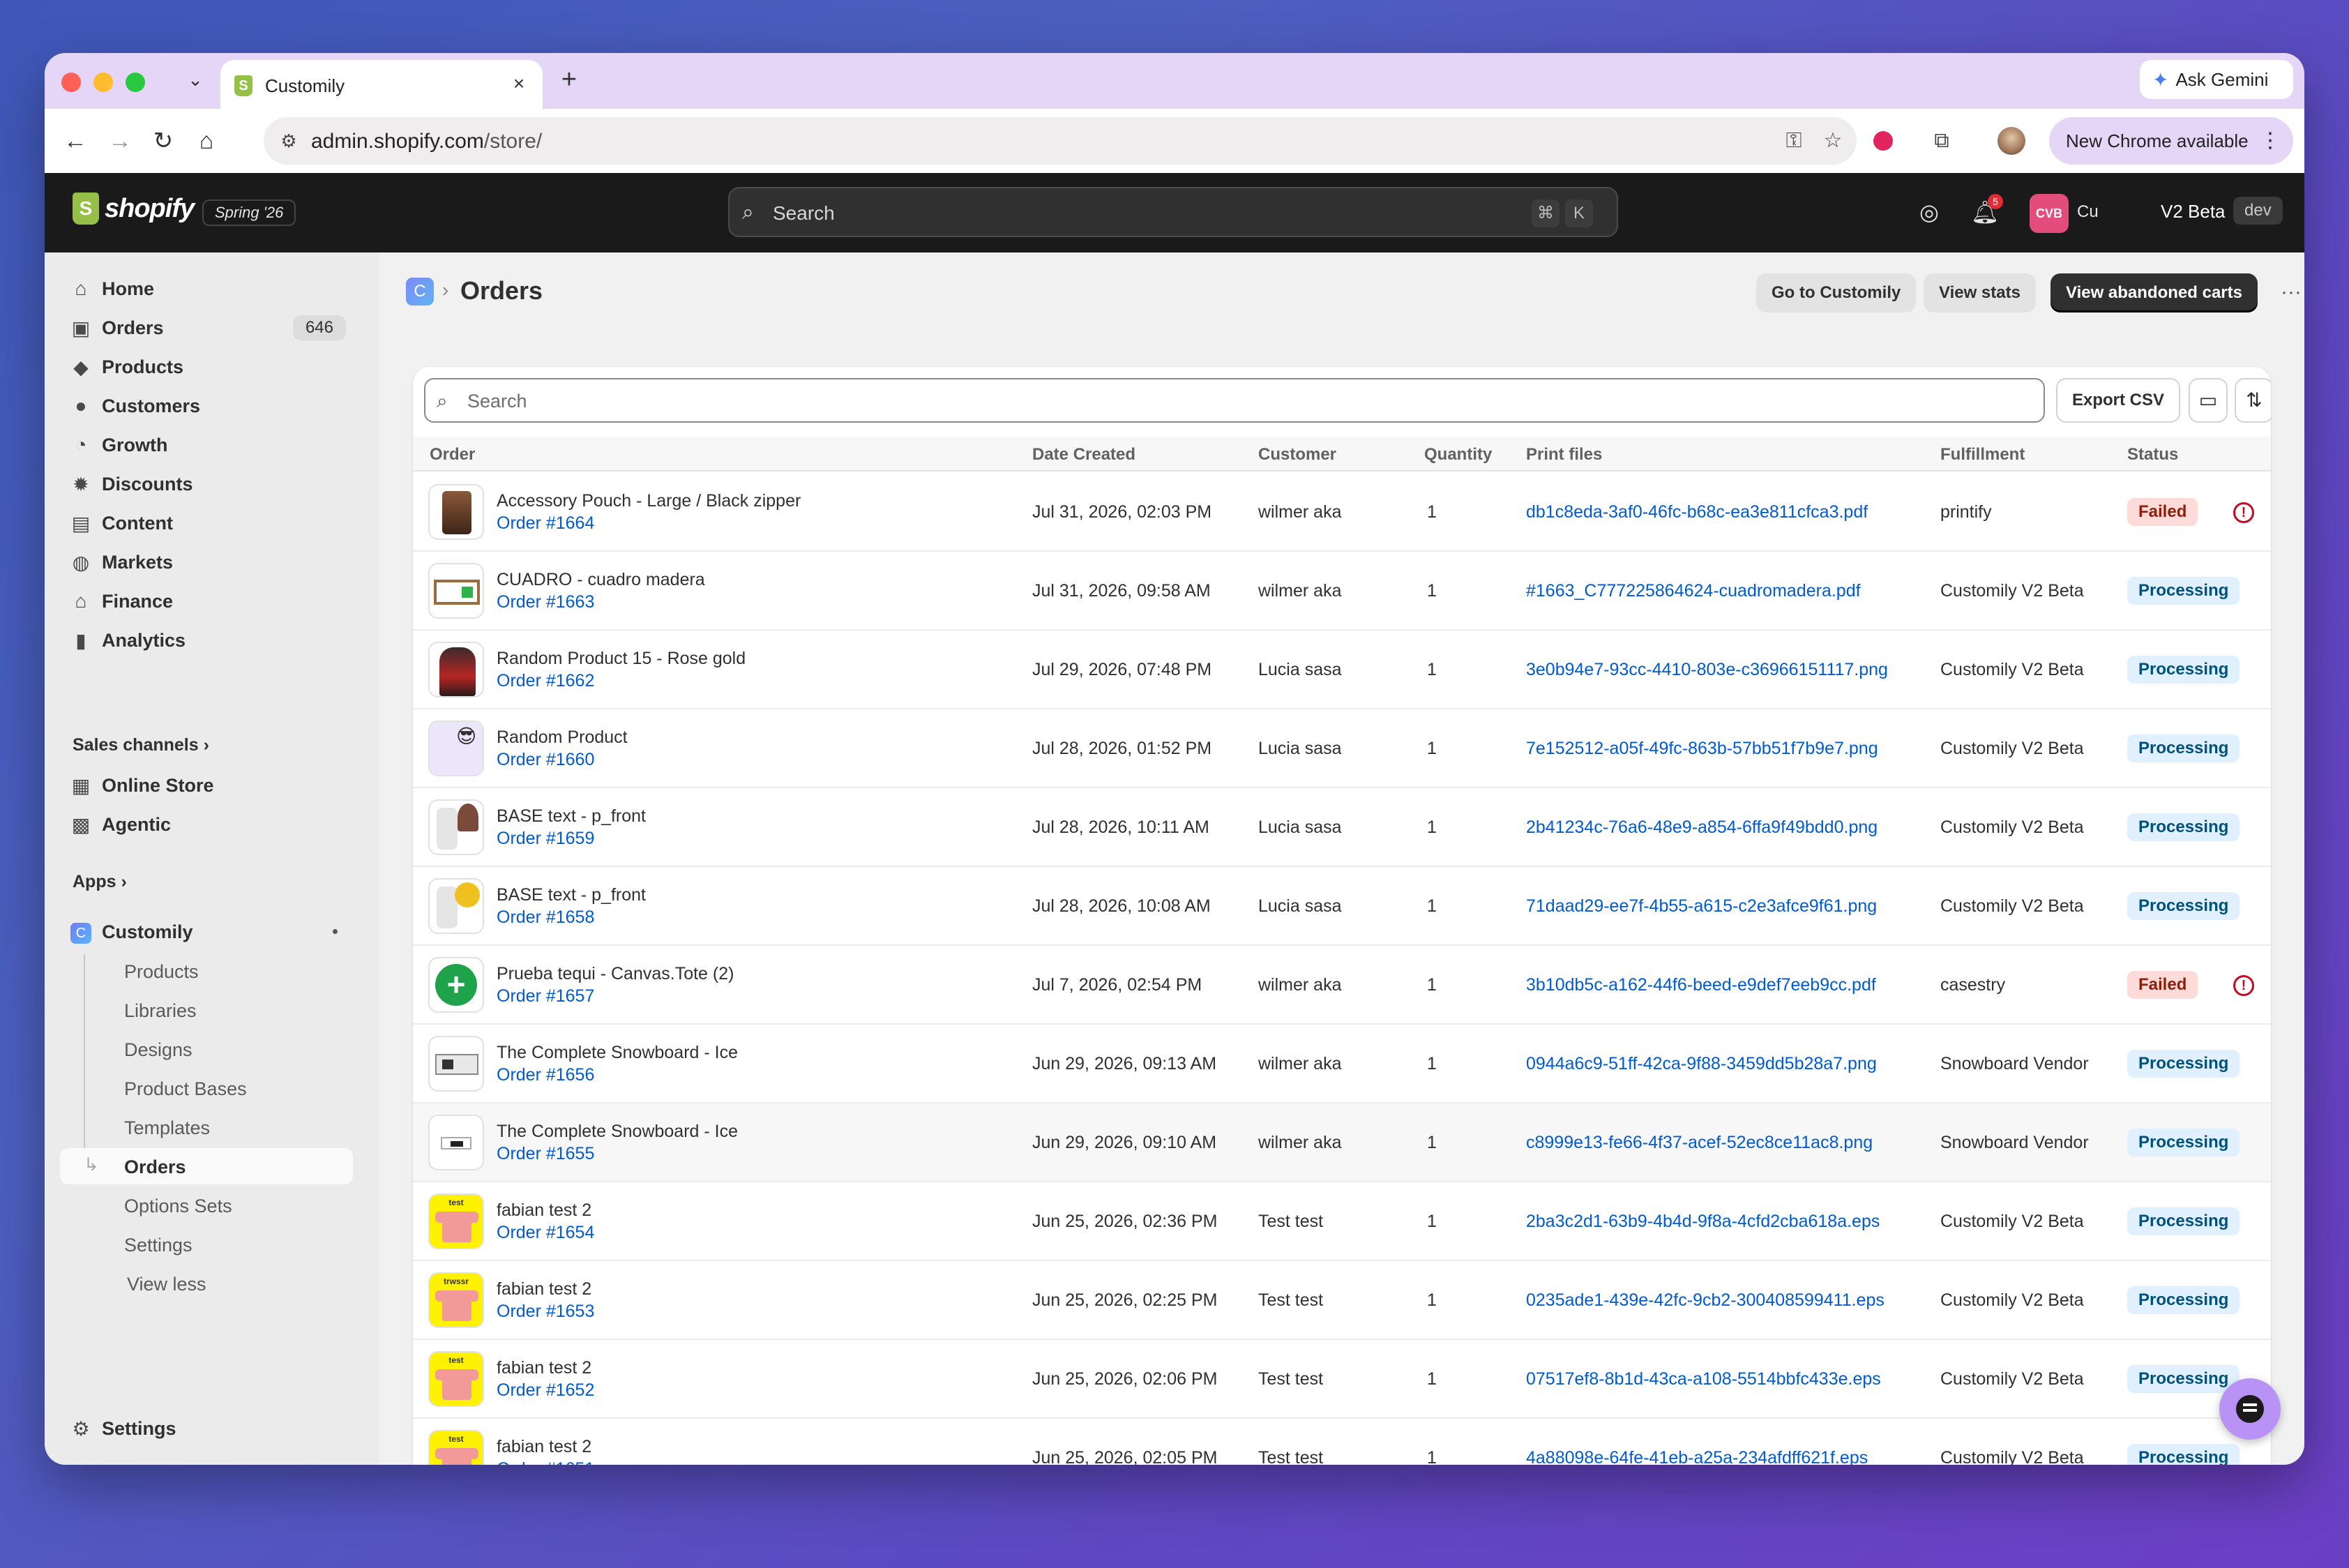  I want to click on sidebar-item-home: ⌂ Home, so click(207, 289).